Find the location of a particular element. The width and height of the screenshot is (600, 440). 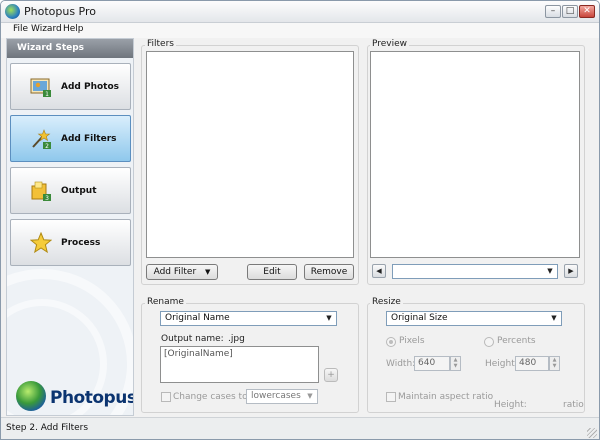

width-spinner: ▲ ▼ is located at coordinates (455, 363).